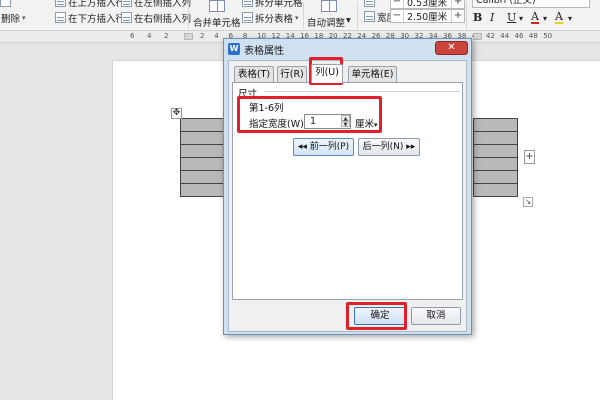 The image size is (600, 400). Describe the element at coordinates (247, 17) in the screenshot. I see `split-table-icon` at that location.